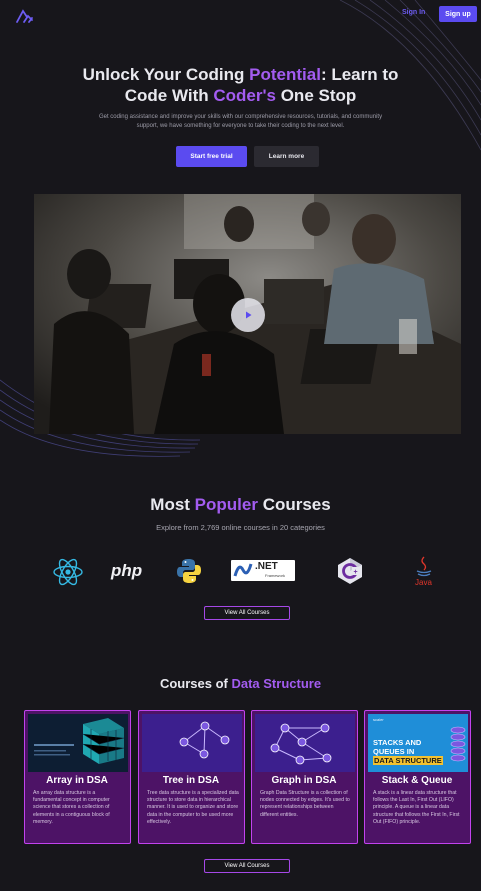 Image resolution: width=481 pixels, height=891 pixels. I want to click on card-title: Graph in DSA, so click(304, 780).